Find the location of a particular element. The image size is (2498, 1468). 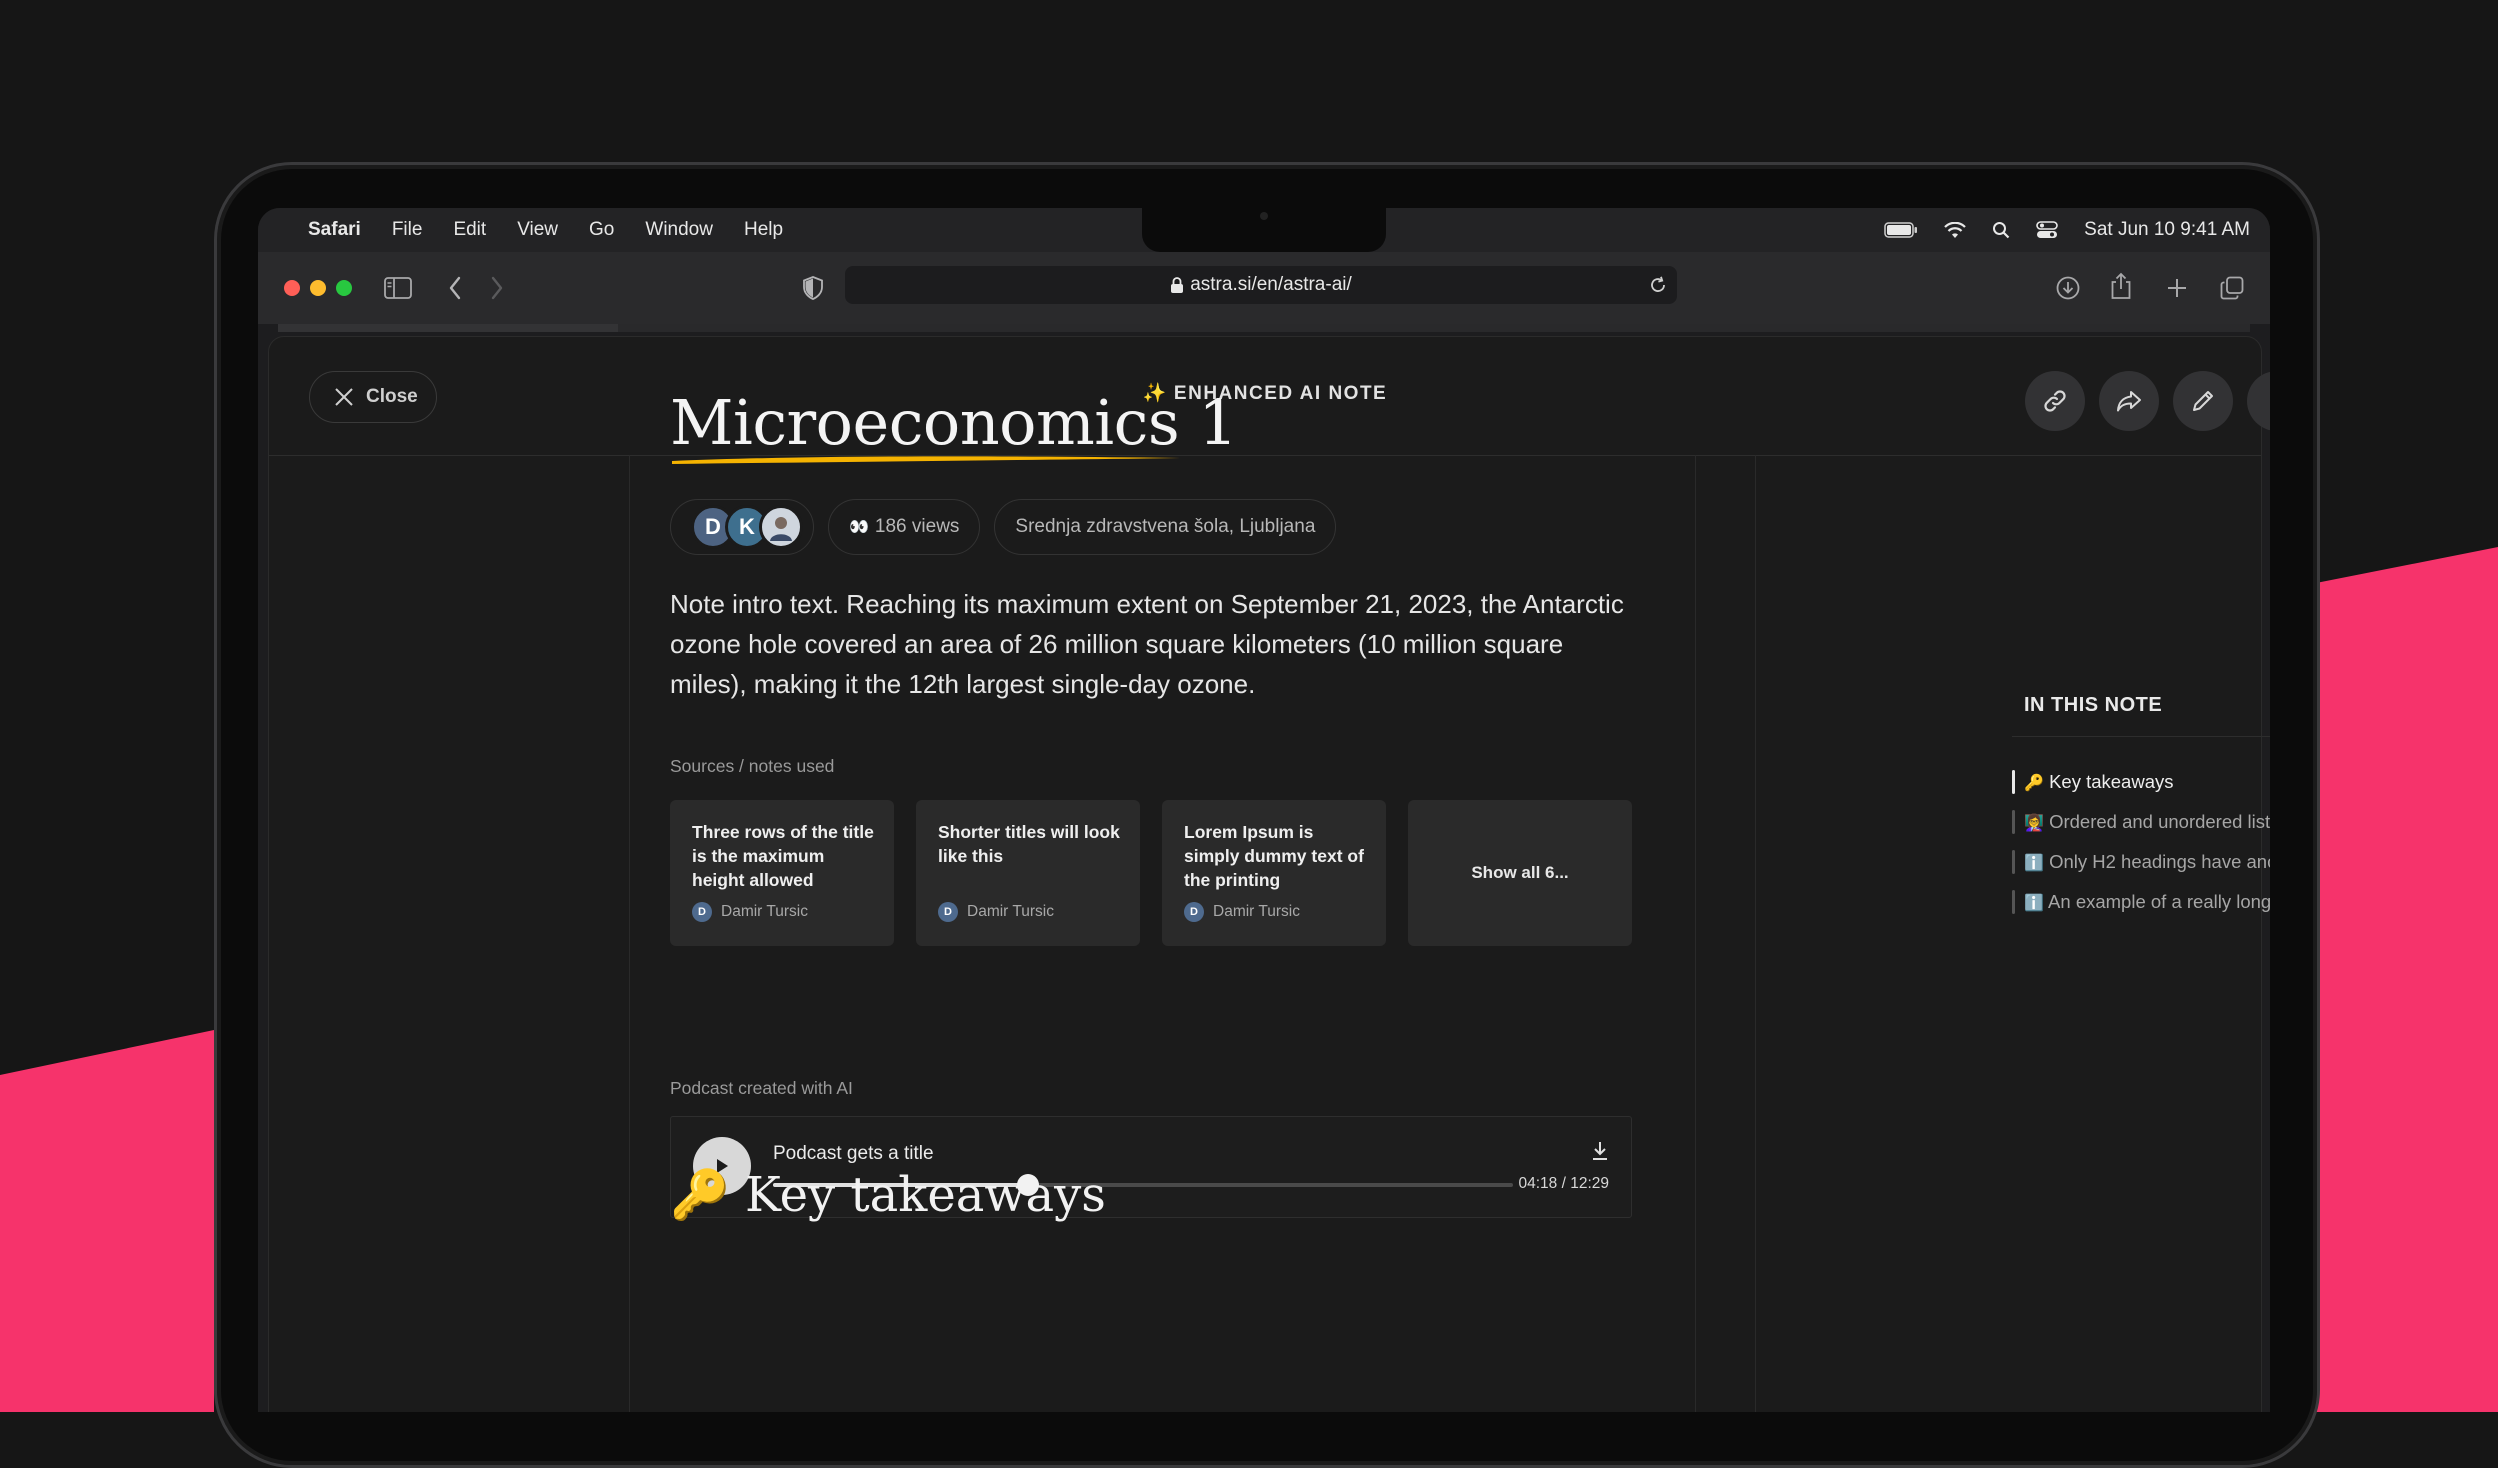

section-heading-text: Key takeaways is located at coordinates (925, 1195).